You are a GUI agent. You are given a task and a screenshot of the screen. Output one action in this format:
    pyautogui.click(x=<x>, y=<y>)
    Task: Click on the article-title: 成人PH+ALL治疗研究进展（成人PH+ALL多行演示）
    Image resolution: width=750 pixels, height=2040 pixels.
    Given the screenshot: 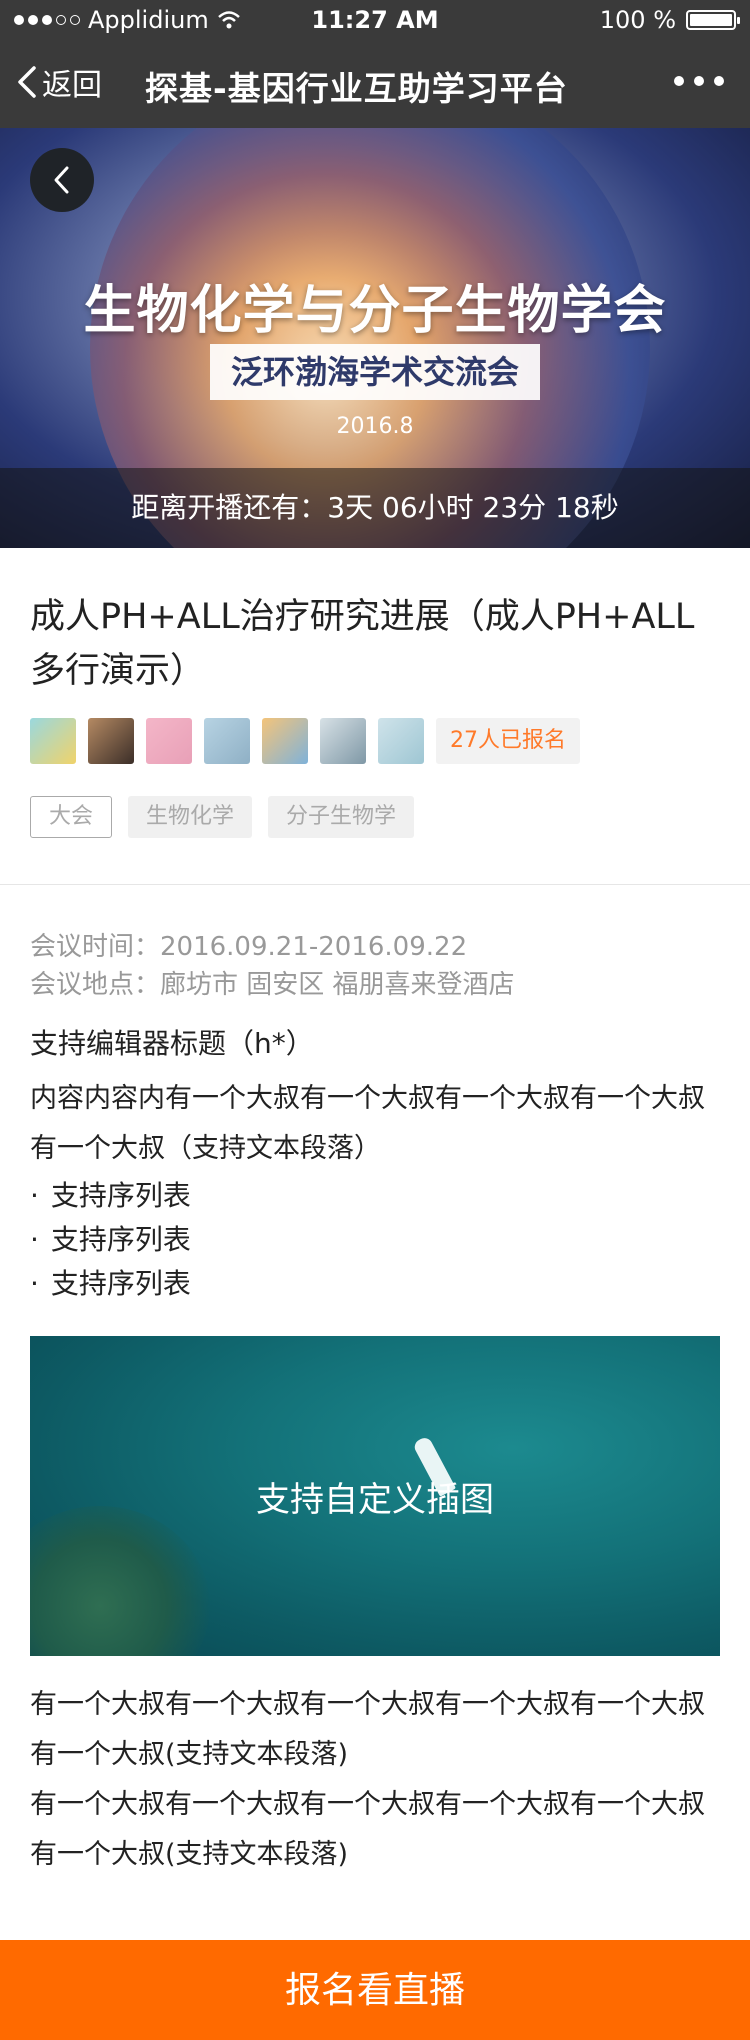 What is the action you would take?
    pyautogui.click(x=362, y=644)
    